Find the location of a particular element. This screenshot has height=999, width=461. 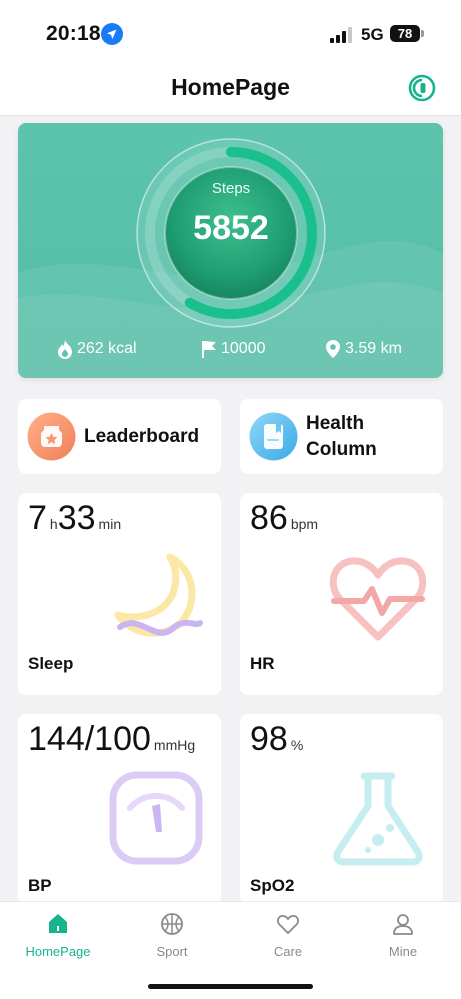

heartbeat-icon is located at coordinates (378, 599).